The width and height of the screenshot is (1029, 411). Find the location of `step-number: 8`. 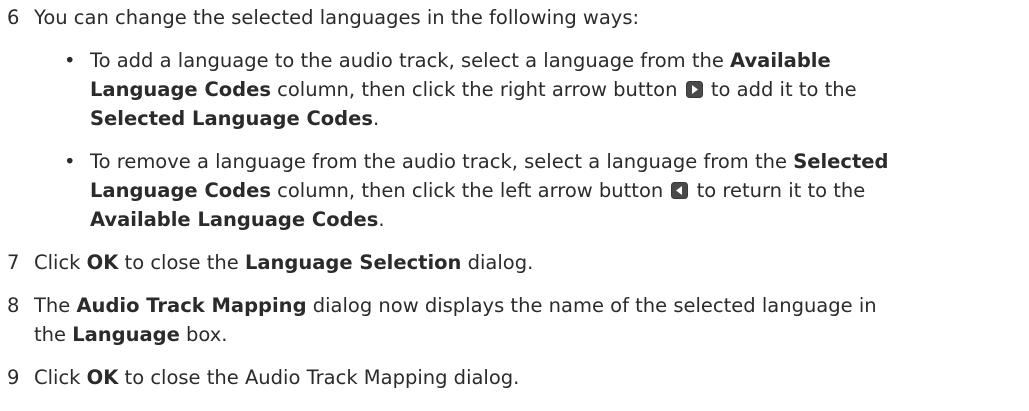

step-number: 8 is located at coordinates (13, 305).